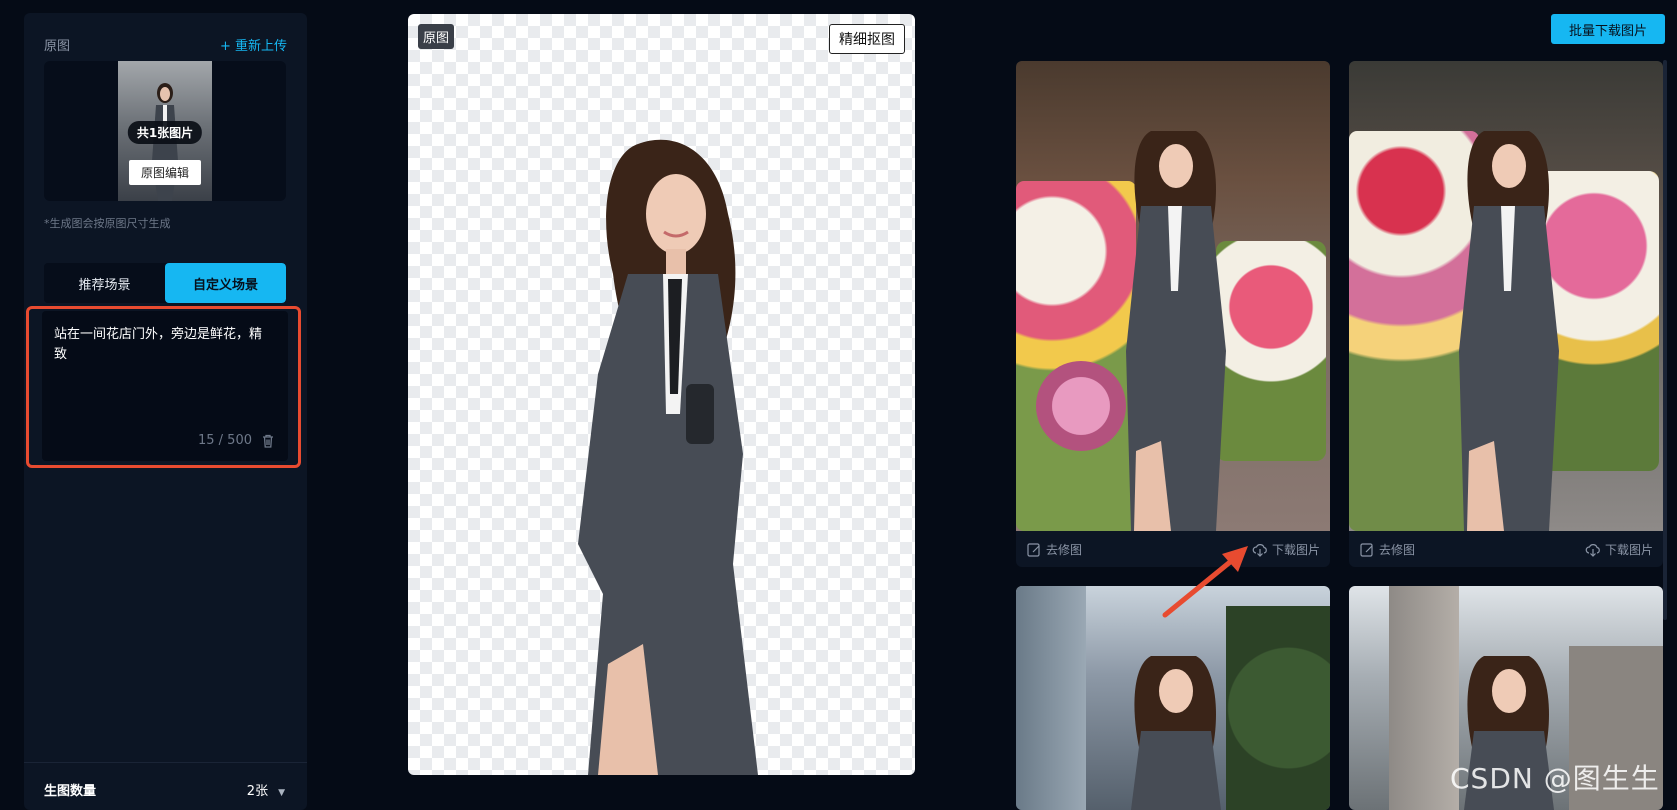 The height and width of the screenshot is (810, 1677). Describe the element at coordinates (867, 39) in the screenshot. I see `refine-matting-button: 精细抠图` at that location.